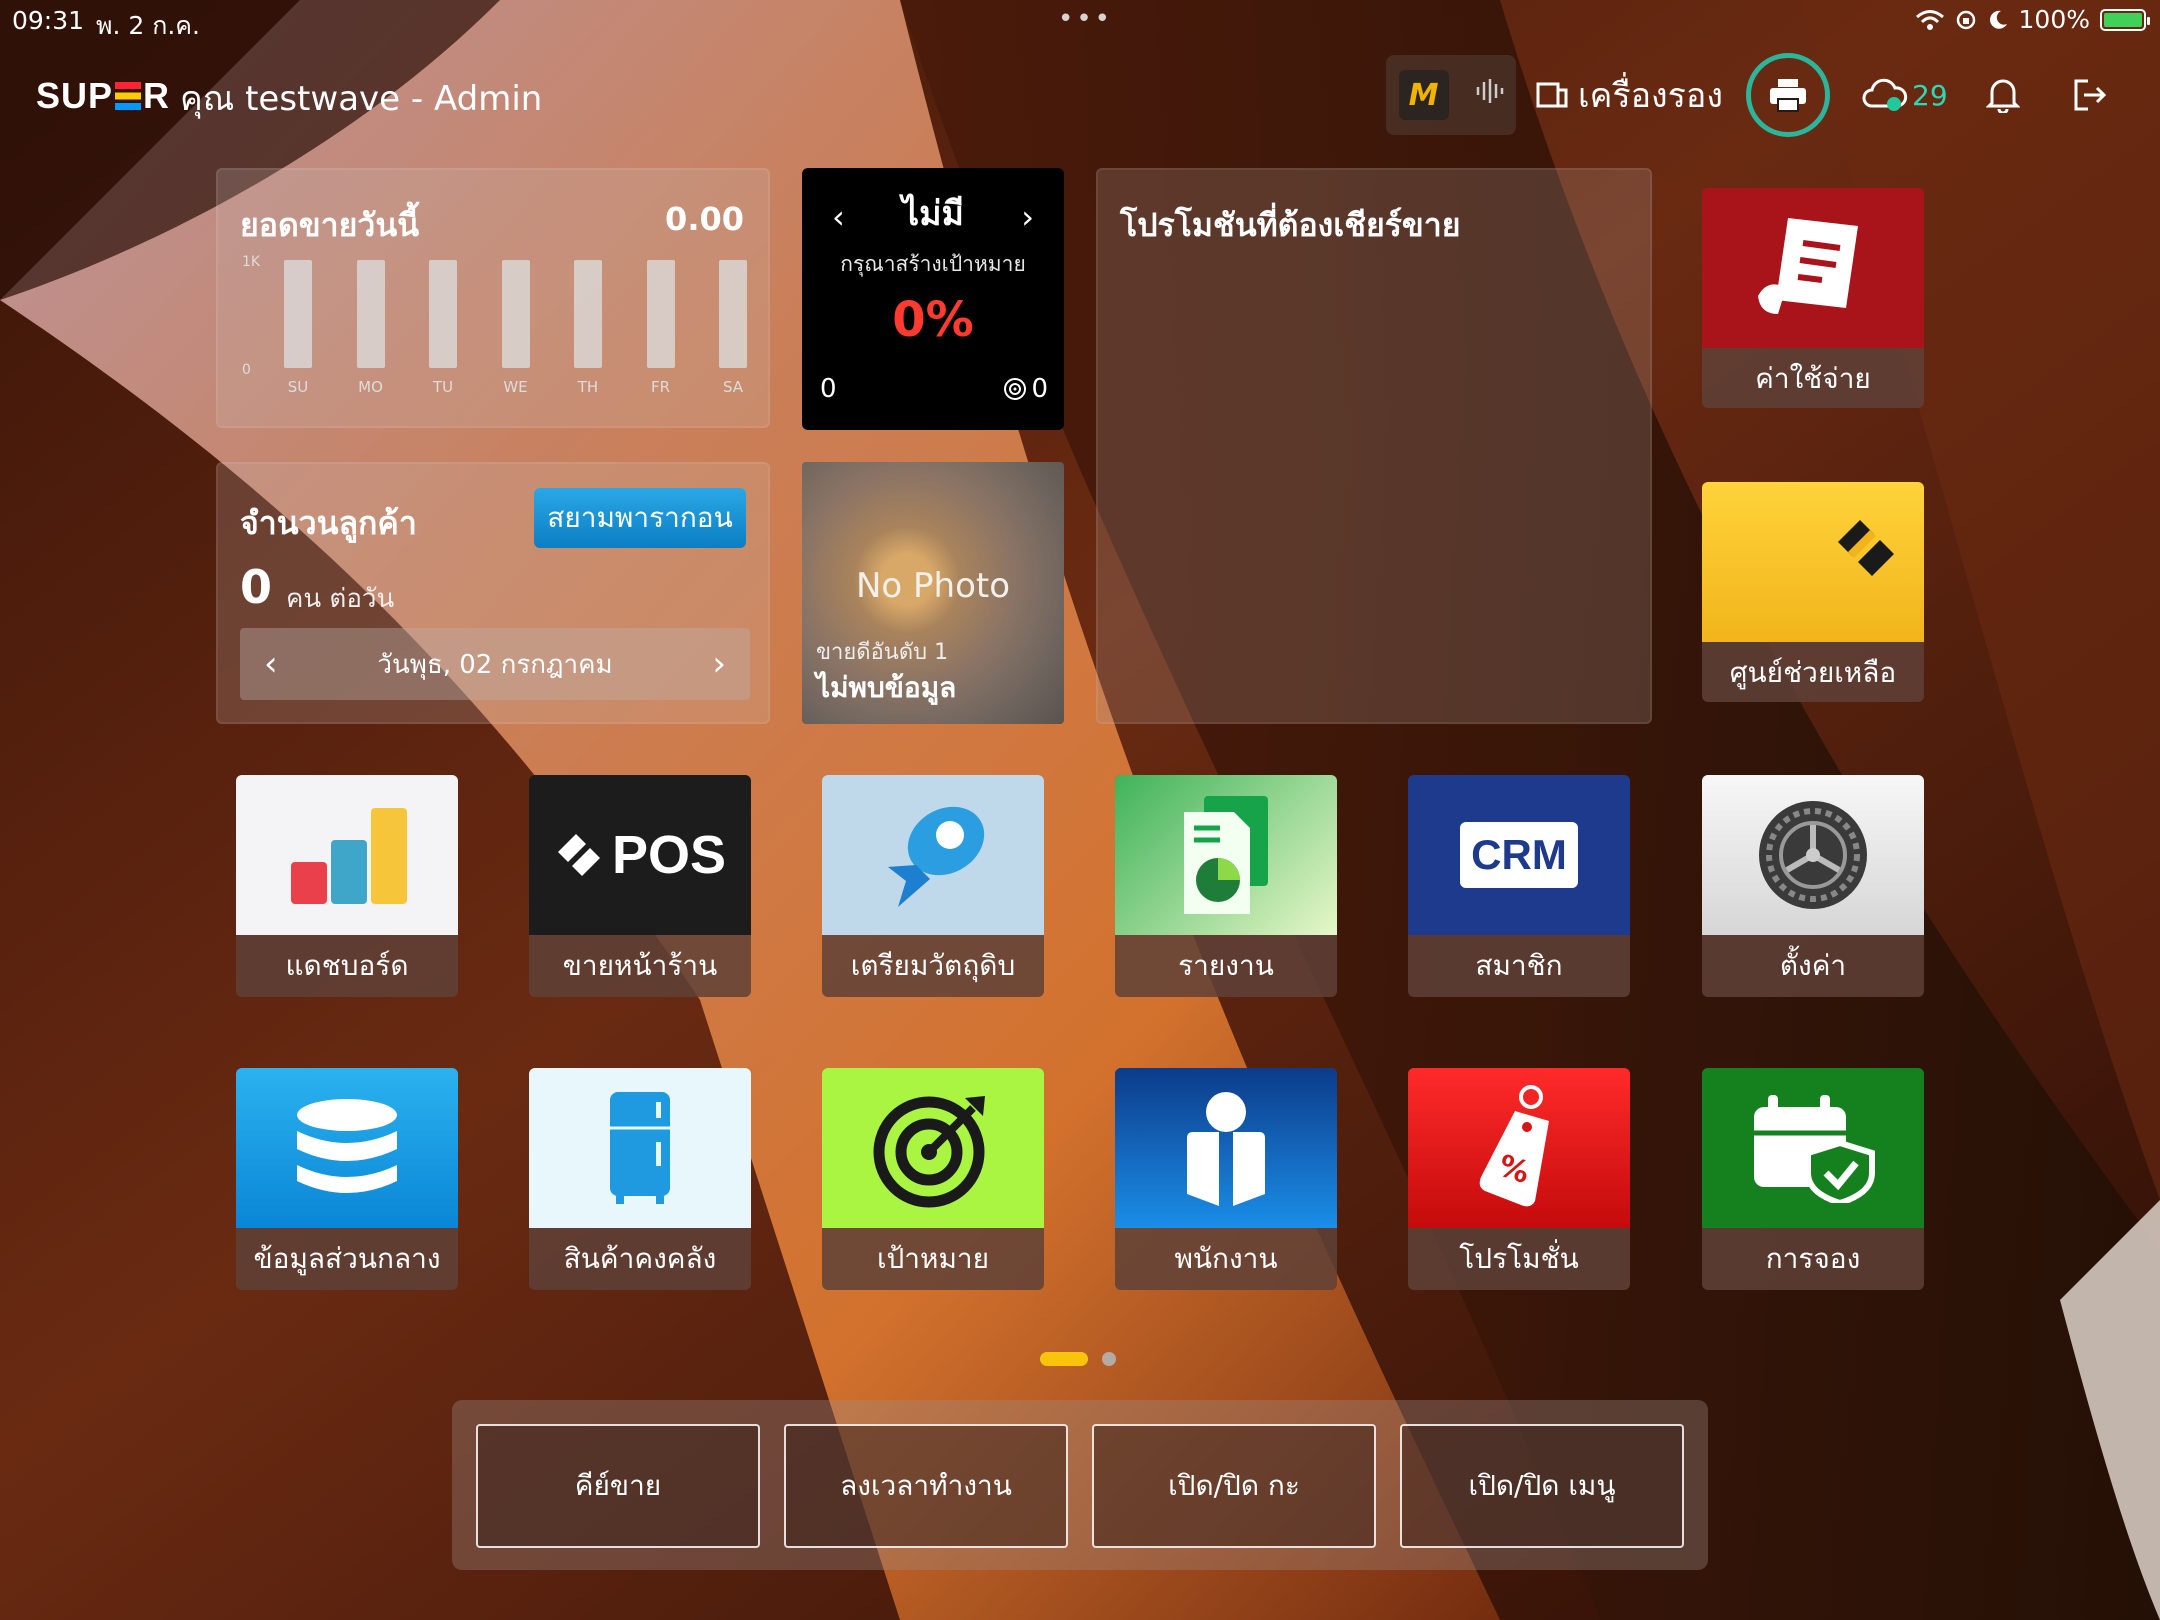 This screenshot has width=2160, height=1620. I want to click on fish-icon, so click(933, 855).